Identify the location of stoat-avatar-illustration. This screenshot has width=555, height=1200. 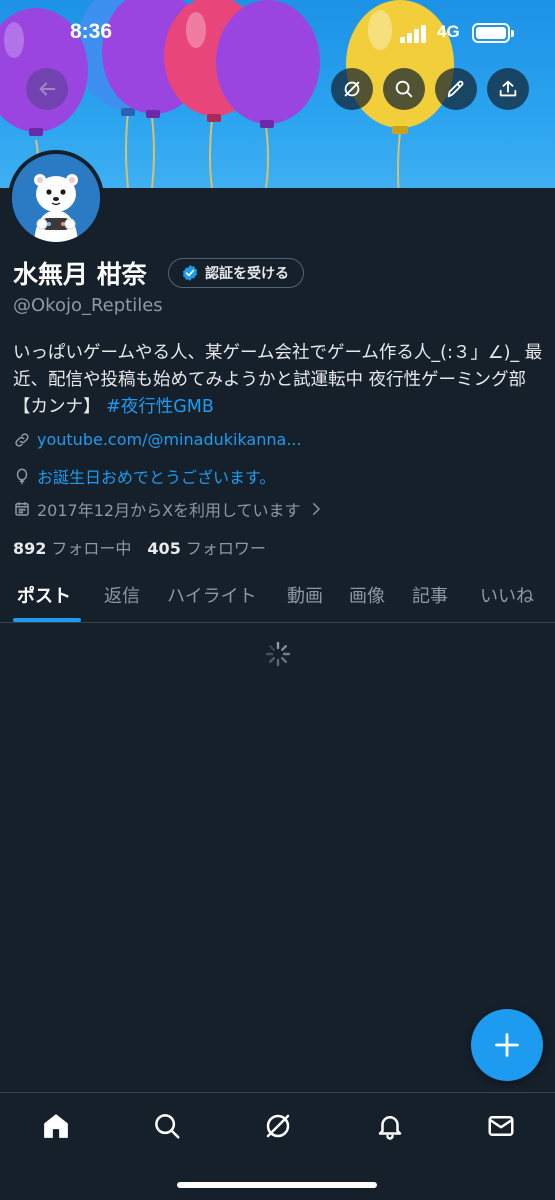
(56, 198).